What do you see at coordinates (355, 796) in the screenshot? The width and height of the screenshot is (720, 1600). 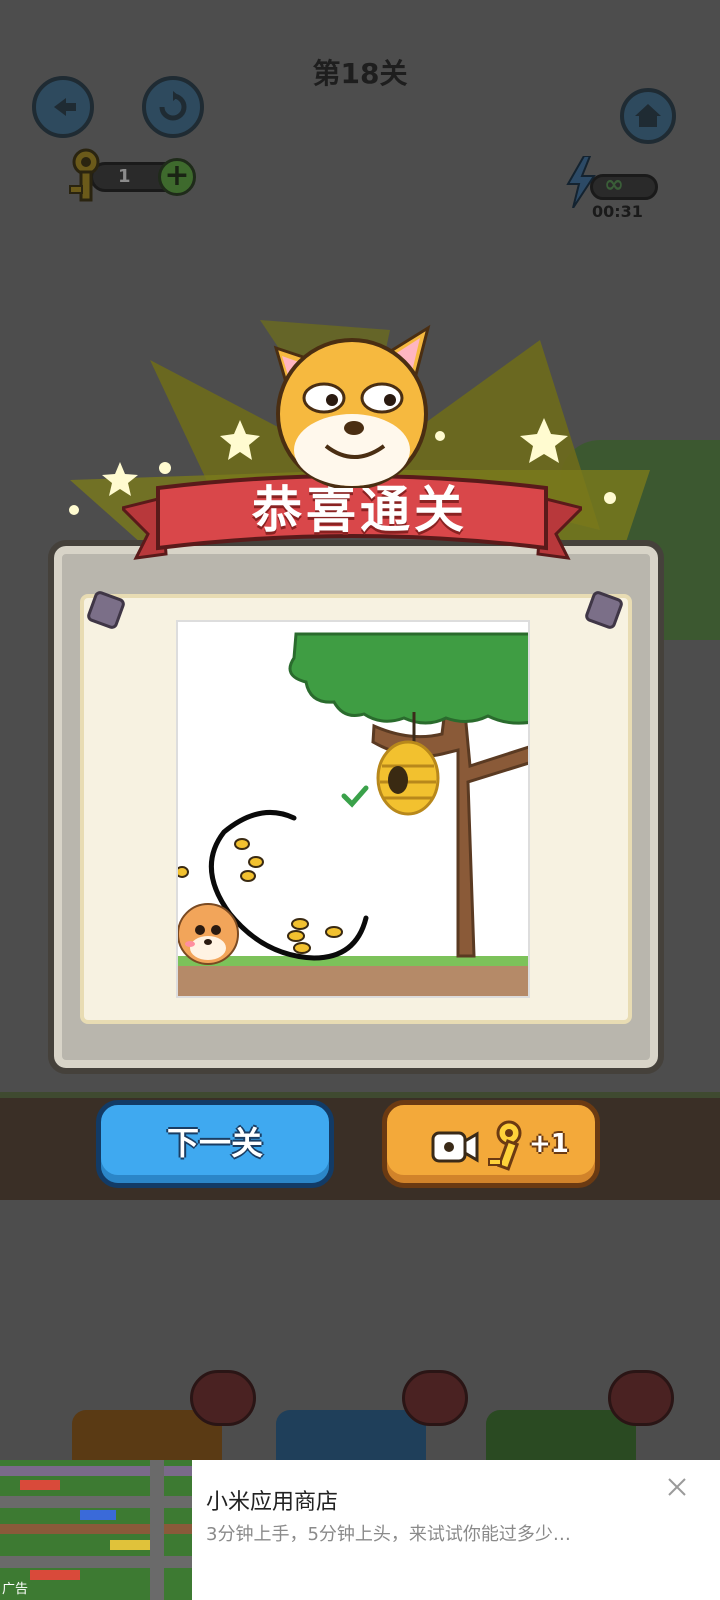 I see `check-icon` at bounding box center [355, 796].